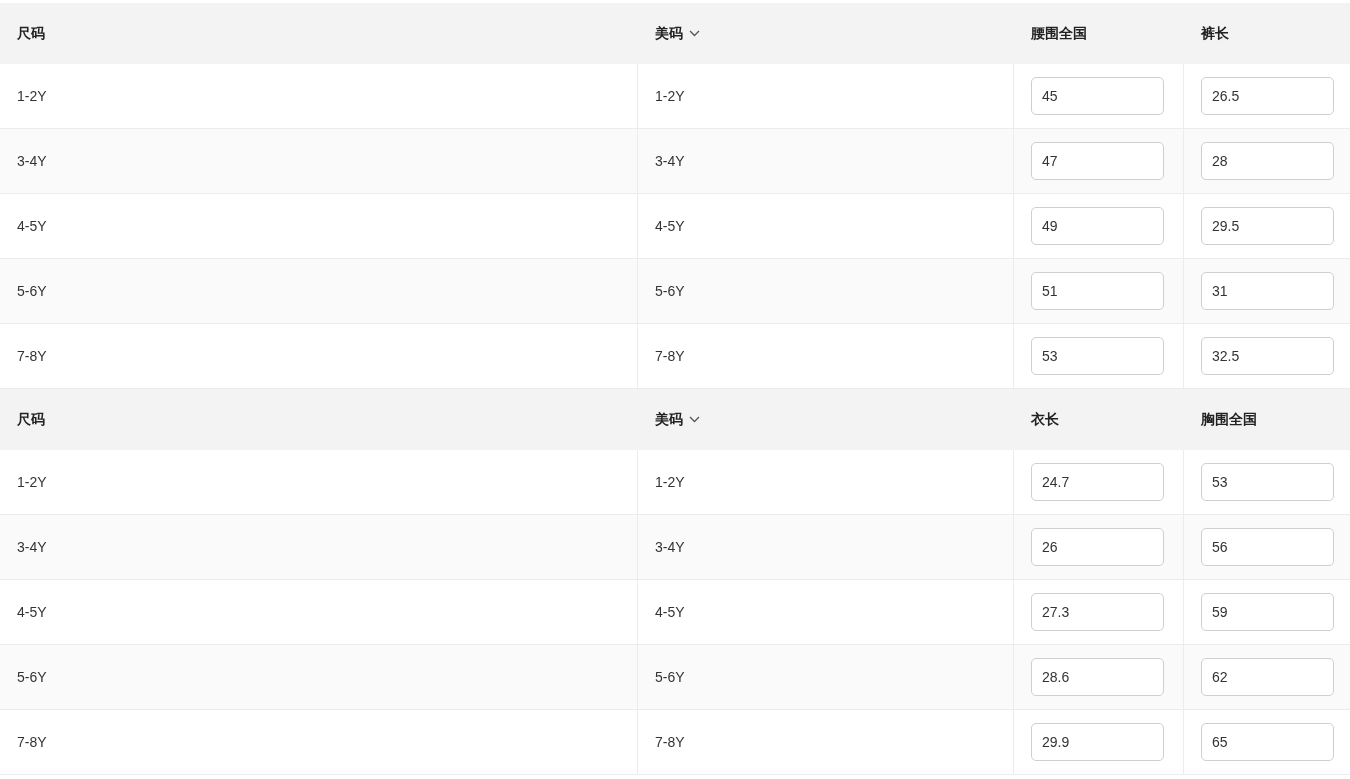 The width and height of the screenshot is (1350, 779). What do you see at coordinates (1267, 742) in the screenshot?
I see `measurement-field: 65` at bounding box center [1267, 742].